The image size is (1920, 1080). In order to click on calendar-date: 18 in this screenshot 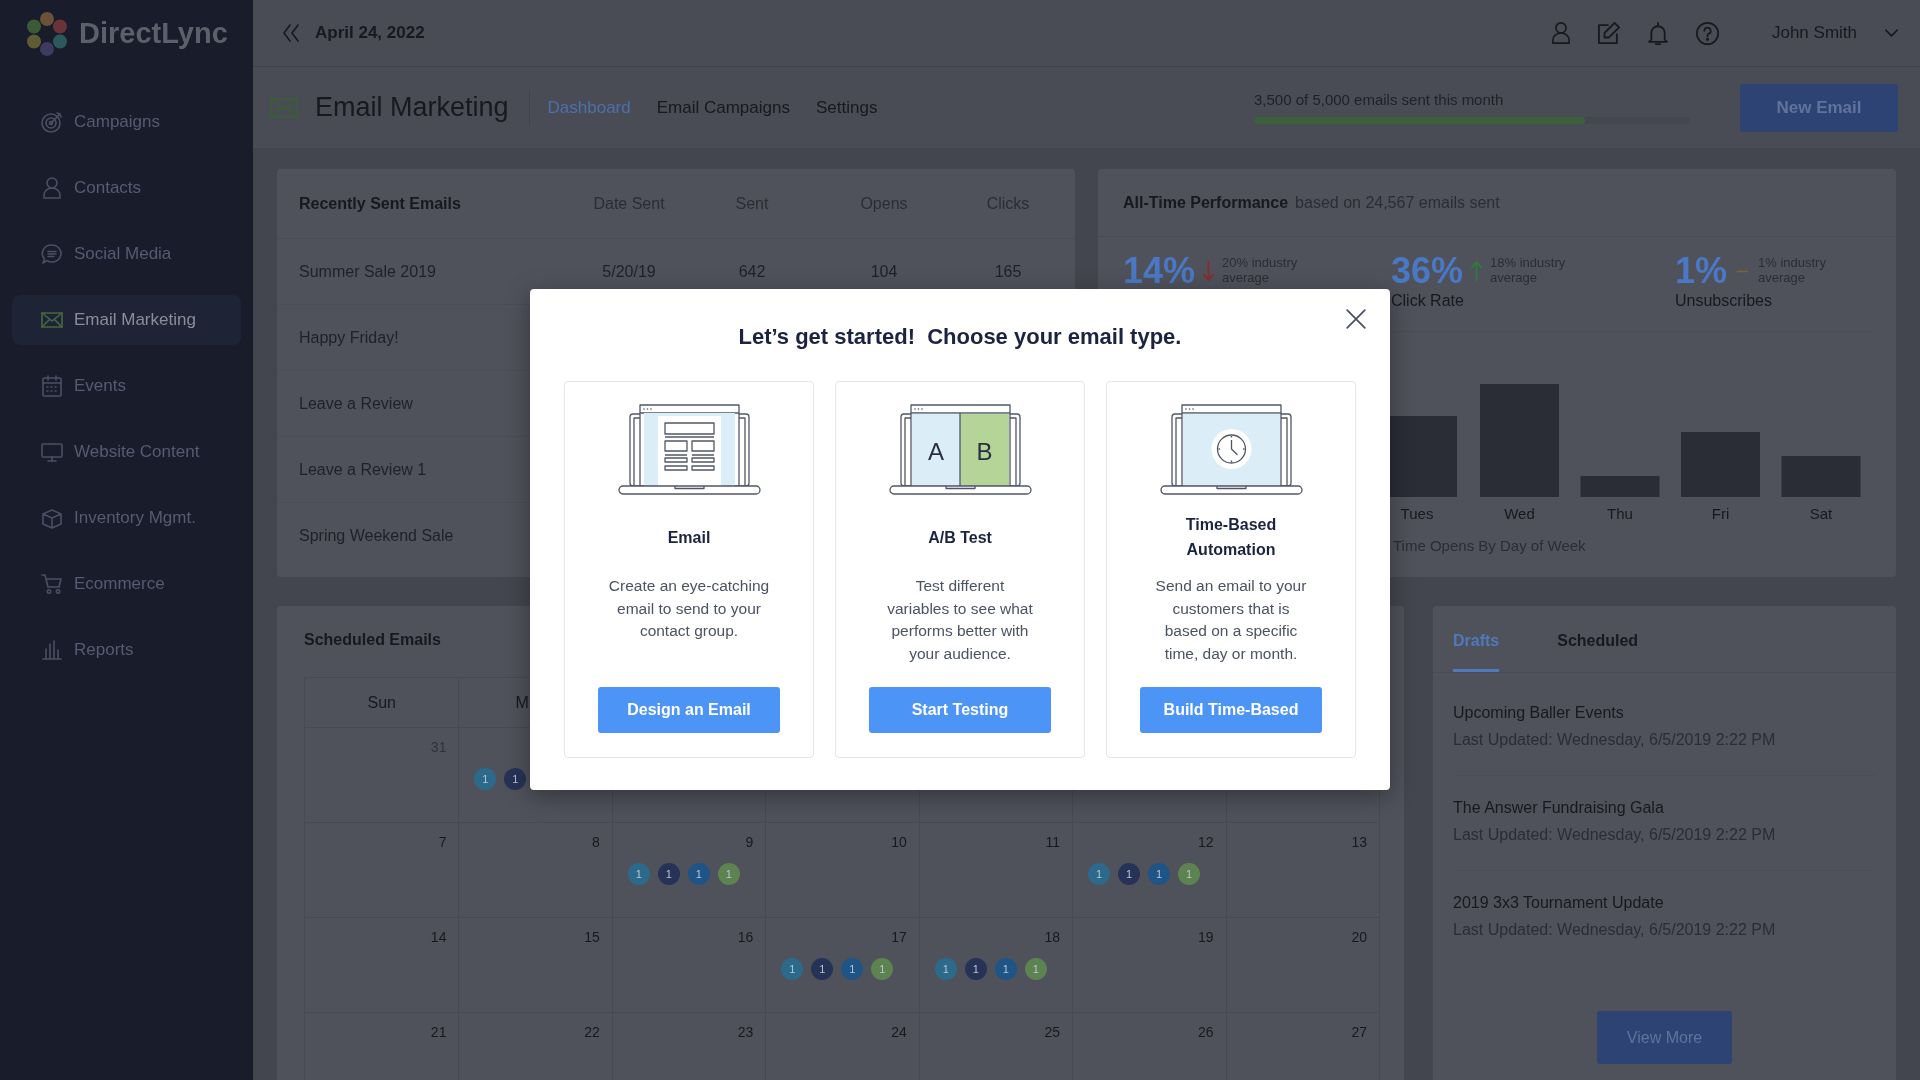, I will do `click(1052, 937)`.